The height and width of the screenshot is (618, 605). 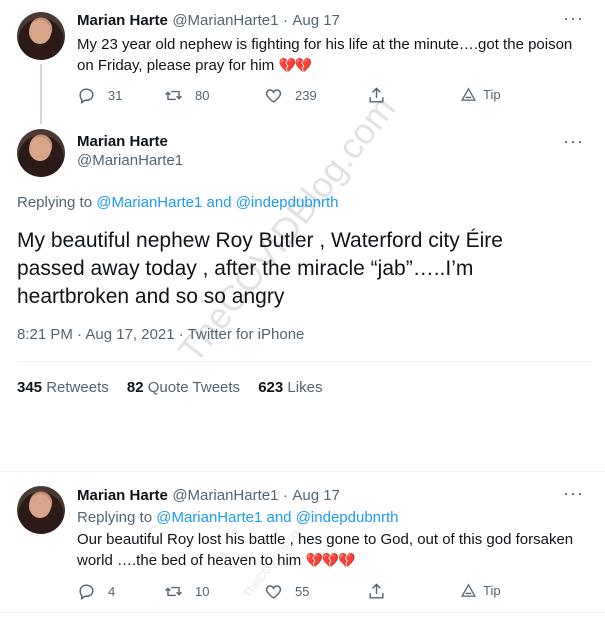 I want to click on tweet-text-line: heartbroken and so so angry, so click(x=151, y=296).